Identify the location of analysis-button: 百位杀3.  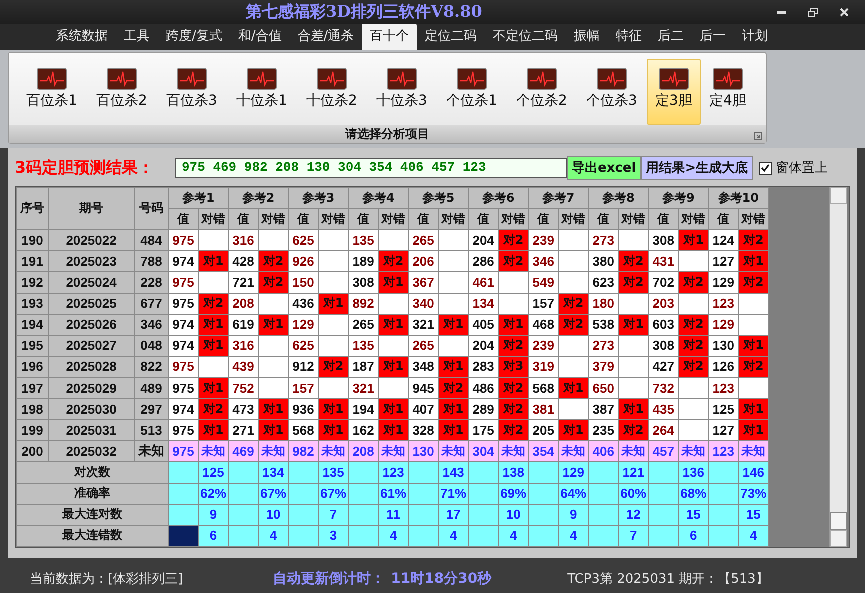
(192, 92).